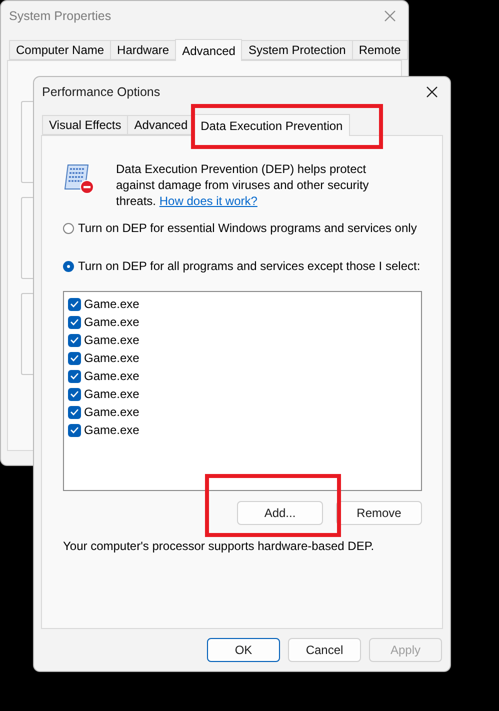 The width and height of the screenshot is (499, 711). I want to click on tab: Advanced, so click(208, 50).